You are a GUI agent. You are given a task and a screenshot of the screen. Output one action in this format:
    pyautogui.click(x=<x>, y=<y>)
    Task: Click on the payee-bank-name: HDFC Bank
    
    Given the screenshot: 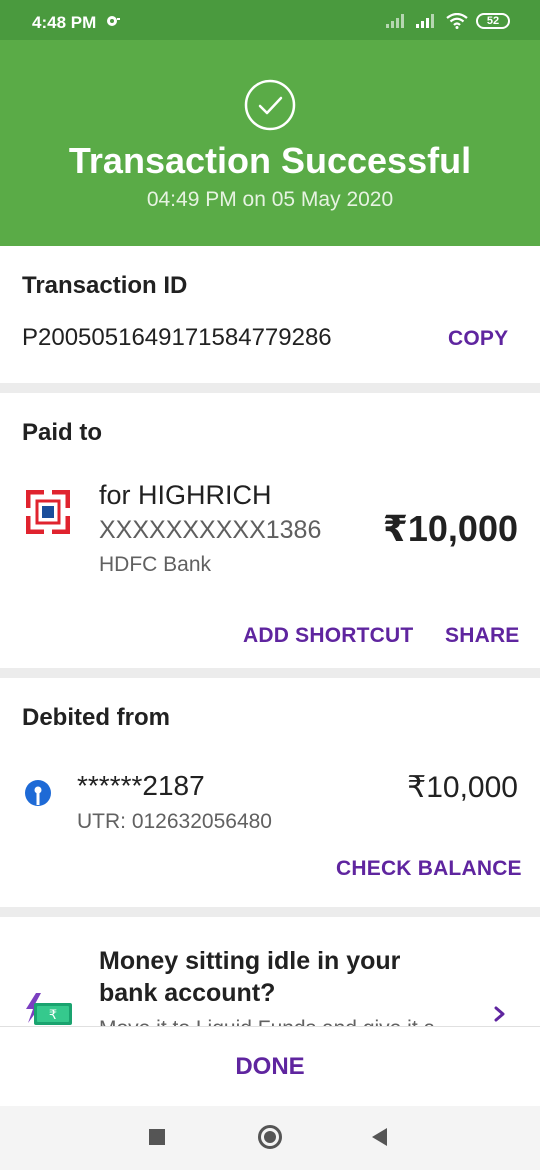 What is the action you would take?
    pyautogui.click(x=155, y=564)
    